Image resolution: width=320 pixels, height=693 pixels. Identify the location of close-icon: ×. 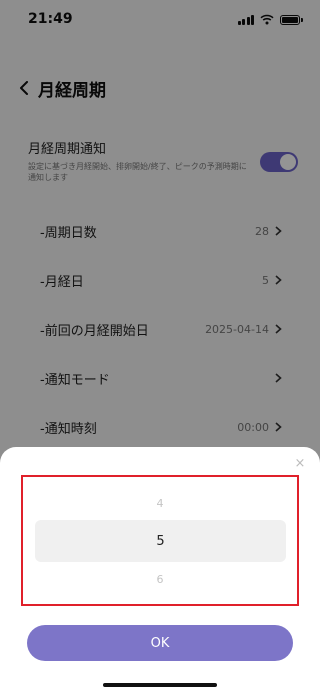
(300, 463).